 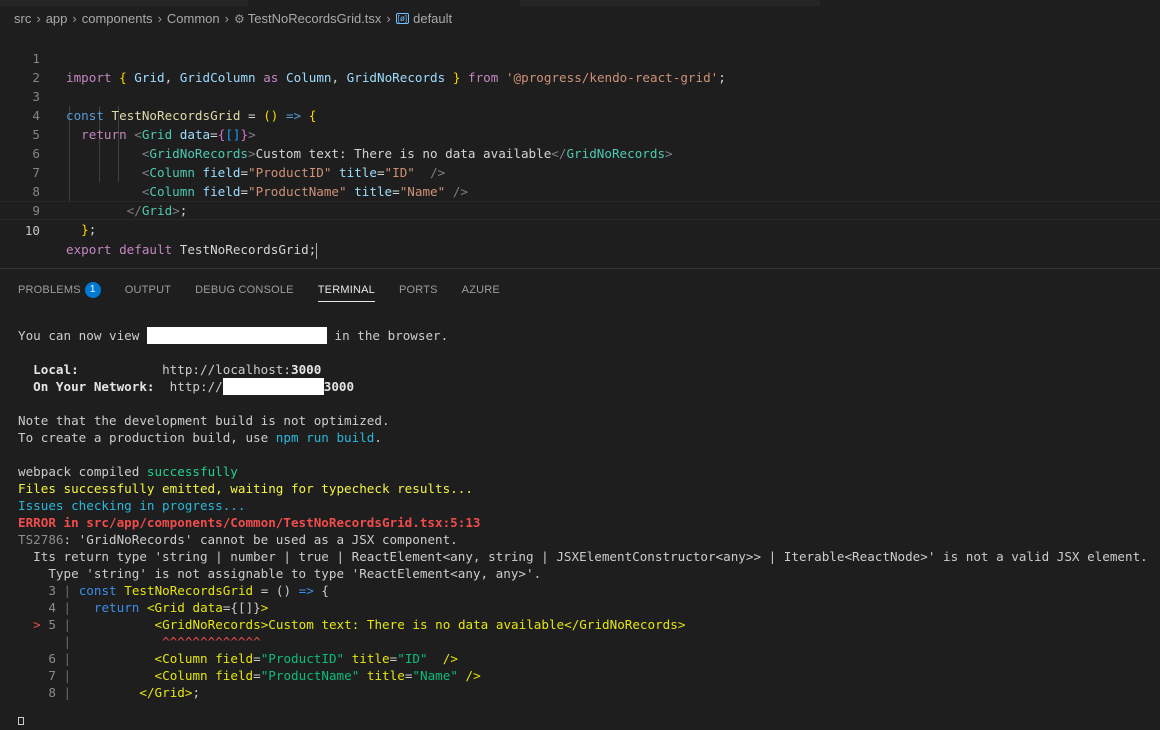 I want to click on tab-debug-console: DEBUG CONSOLE, so click(x=244, y=290).